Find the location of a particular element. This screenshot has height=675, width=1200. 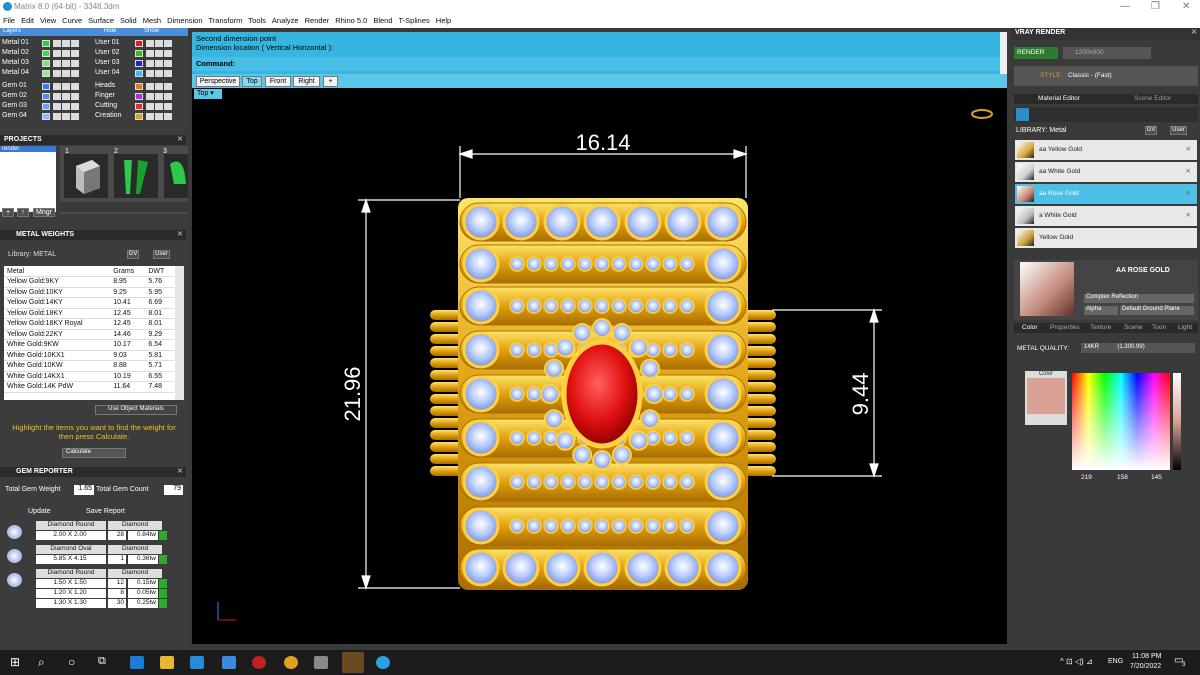

layer-name: Gem 02 is located at coordinates (14, 95).